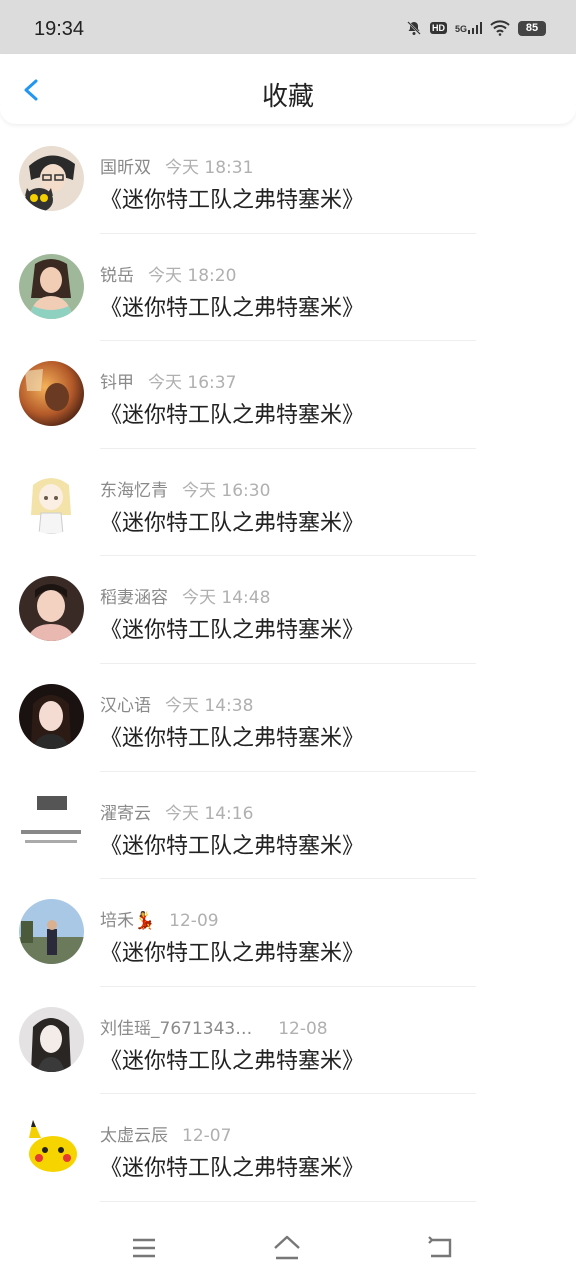 The width and height of the screenshot is (576, 1280). What do you see at coordinates (460, 29) in the screenshot?
I see `network-label: 5G` at bounding box center [460, 29].